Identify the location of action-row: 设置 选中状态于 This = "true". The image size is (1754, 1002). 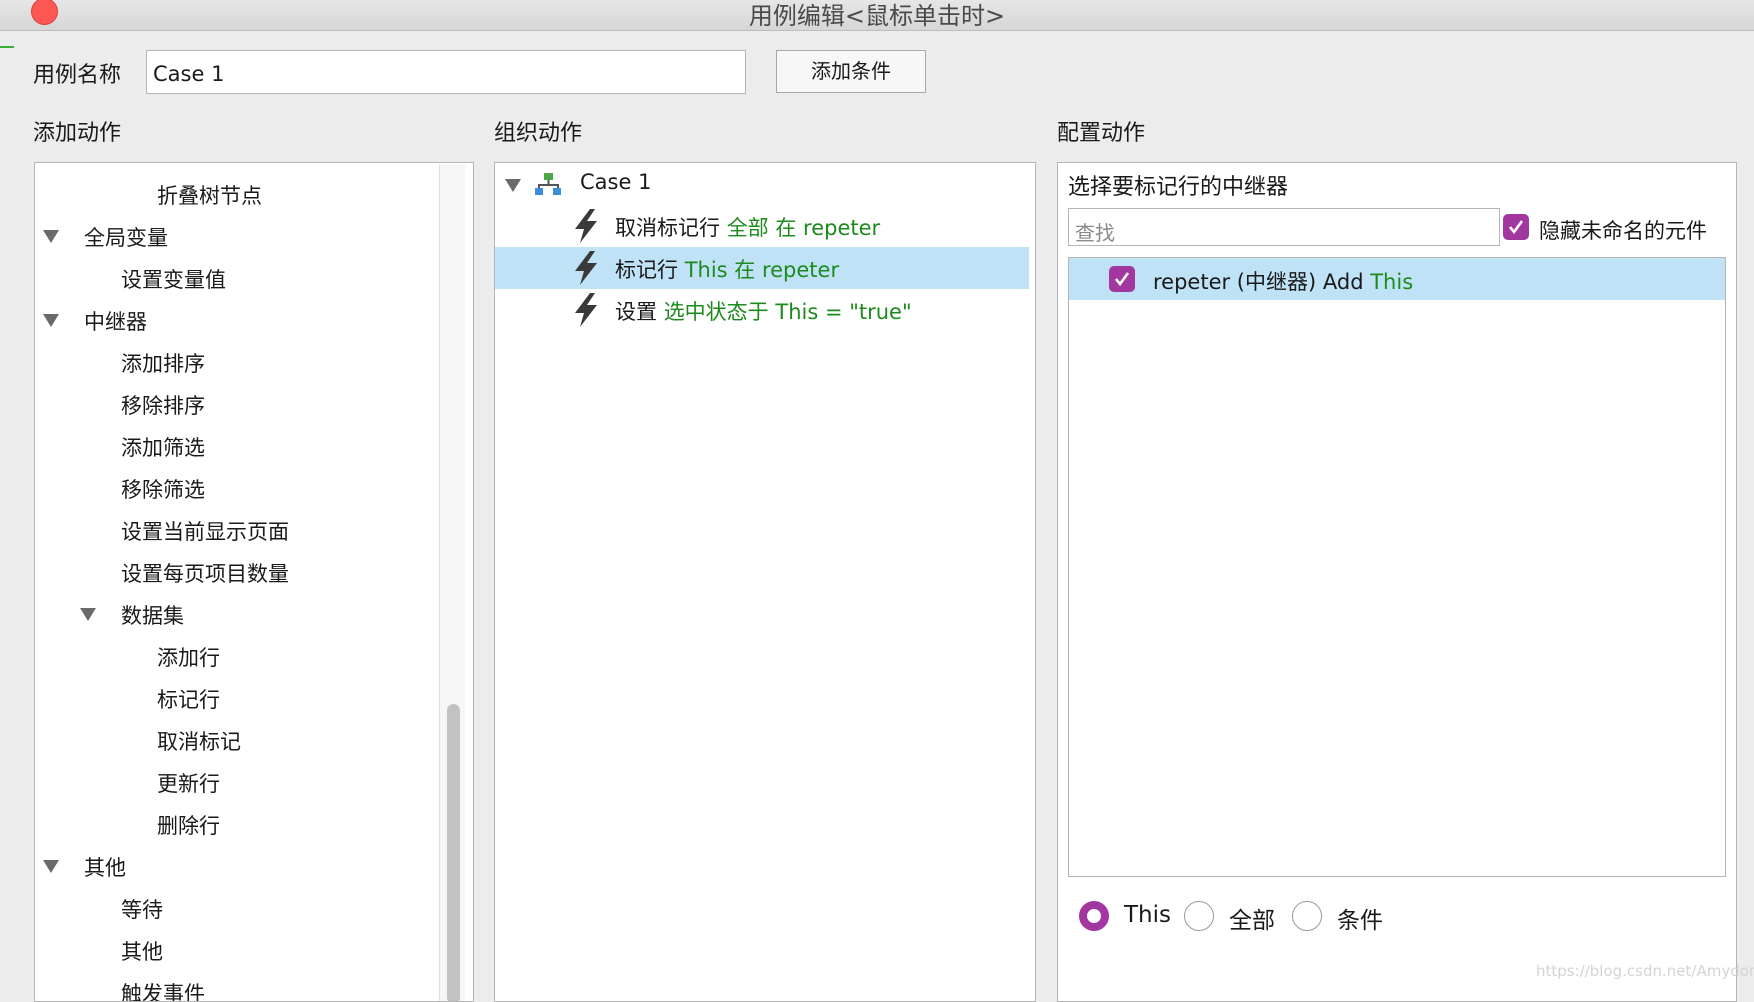
(762, 310).